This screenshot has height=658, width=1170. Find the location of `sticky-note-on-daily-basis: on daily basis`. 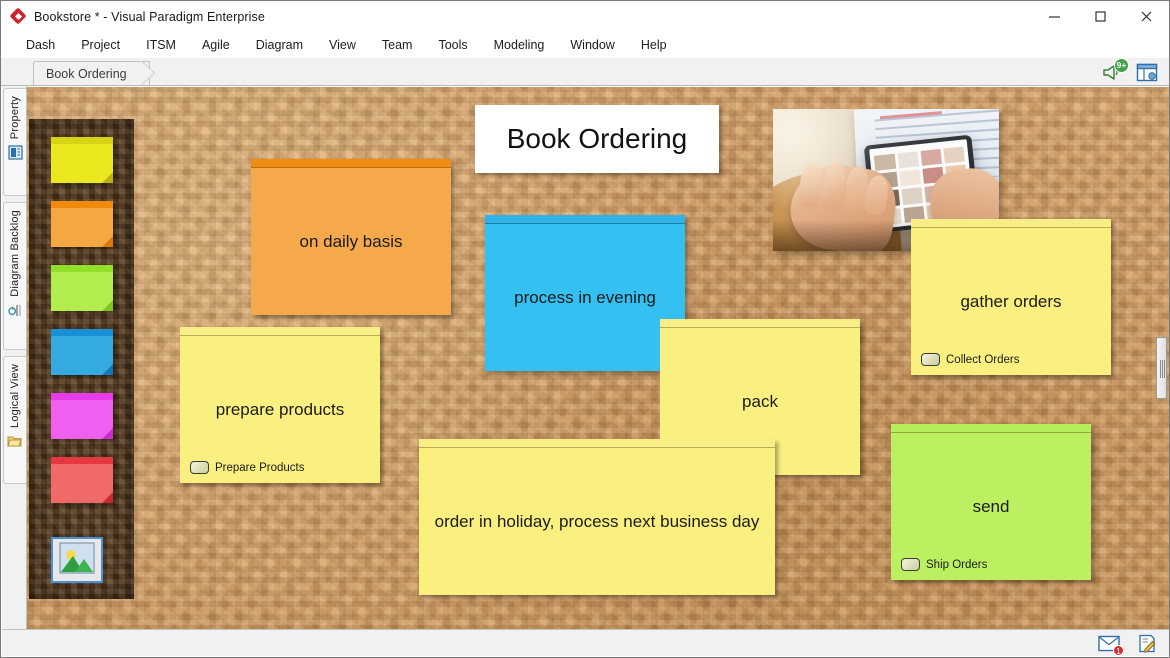

sticky-note-on-daily-basis: on daily basis is located at coordinates (351, 237).